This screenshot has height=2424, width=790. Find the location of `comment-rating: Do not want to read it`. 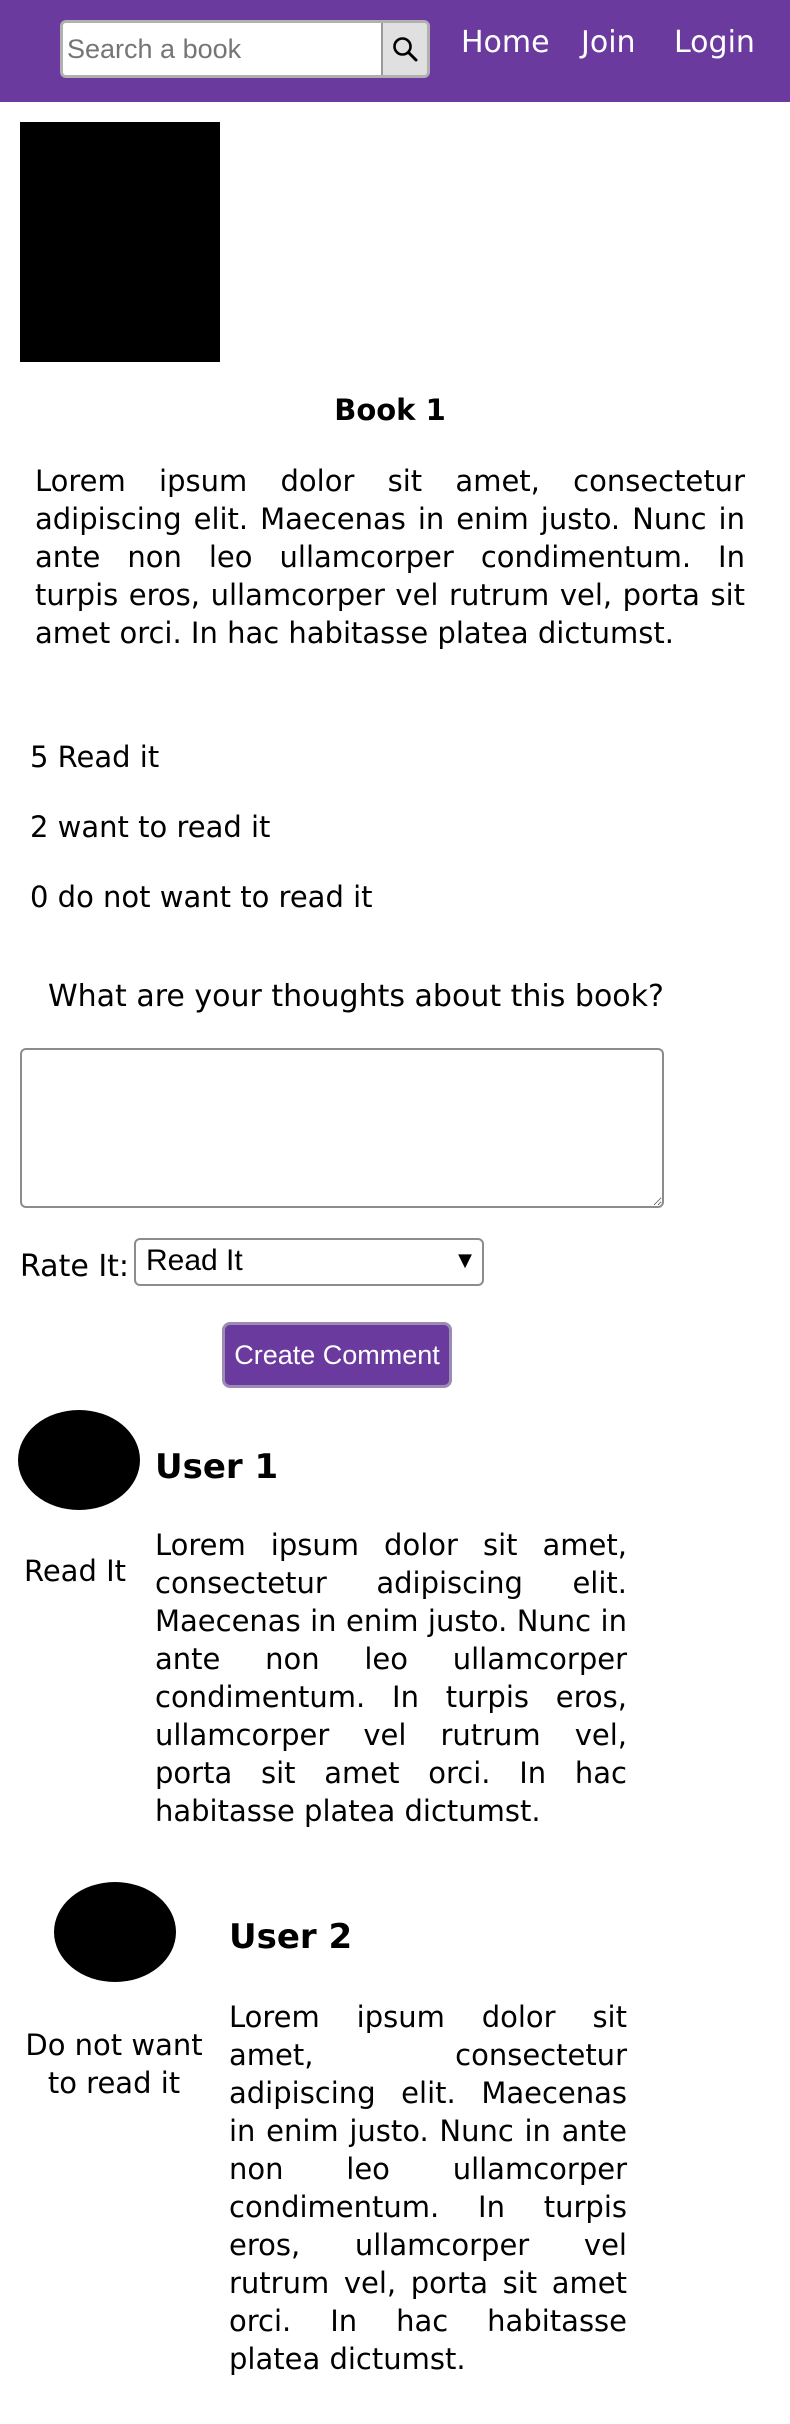

comment-rating: Do not want to read it is located at coordinates (114, 2064).